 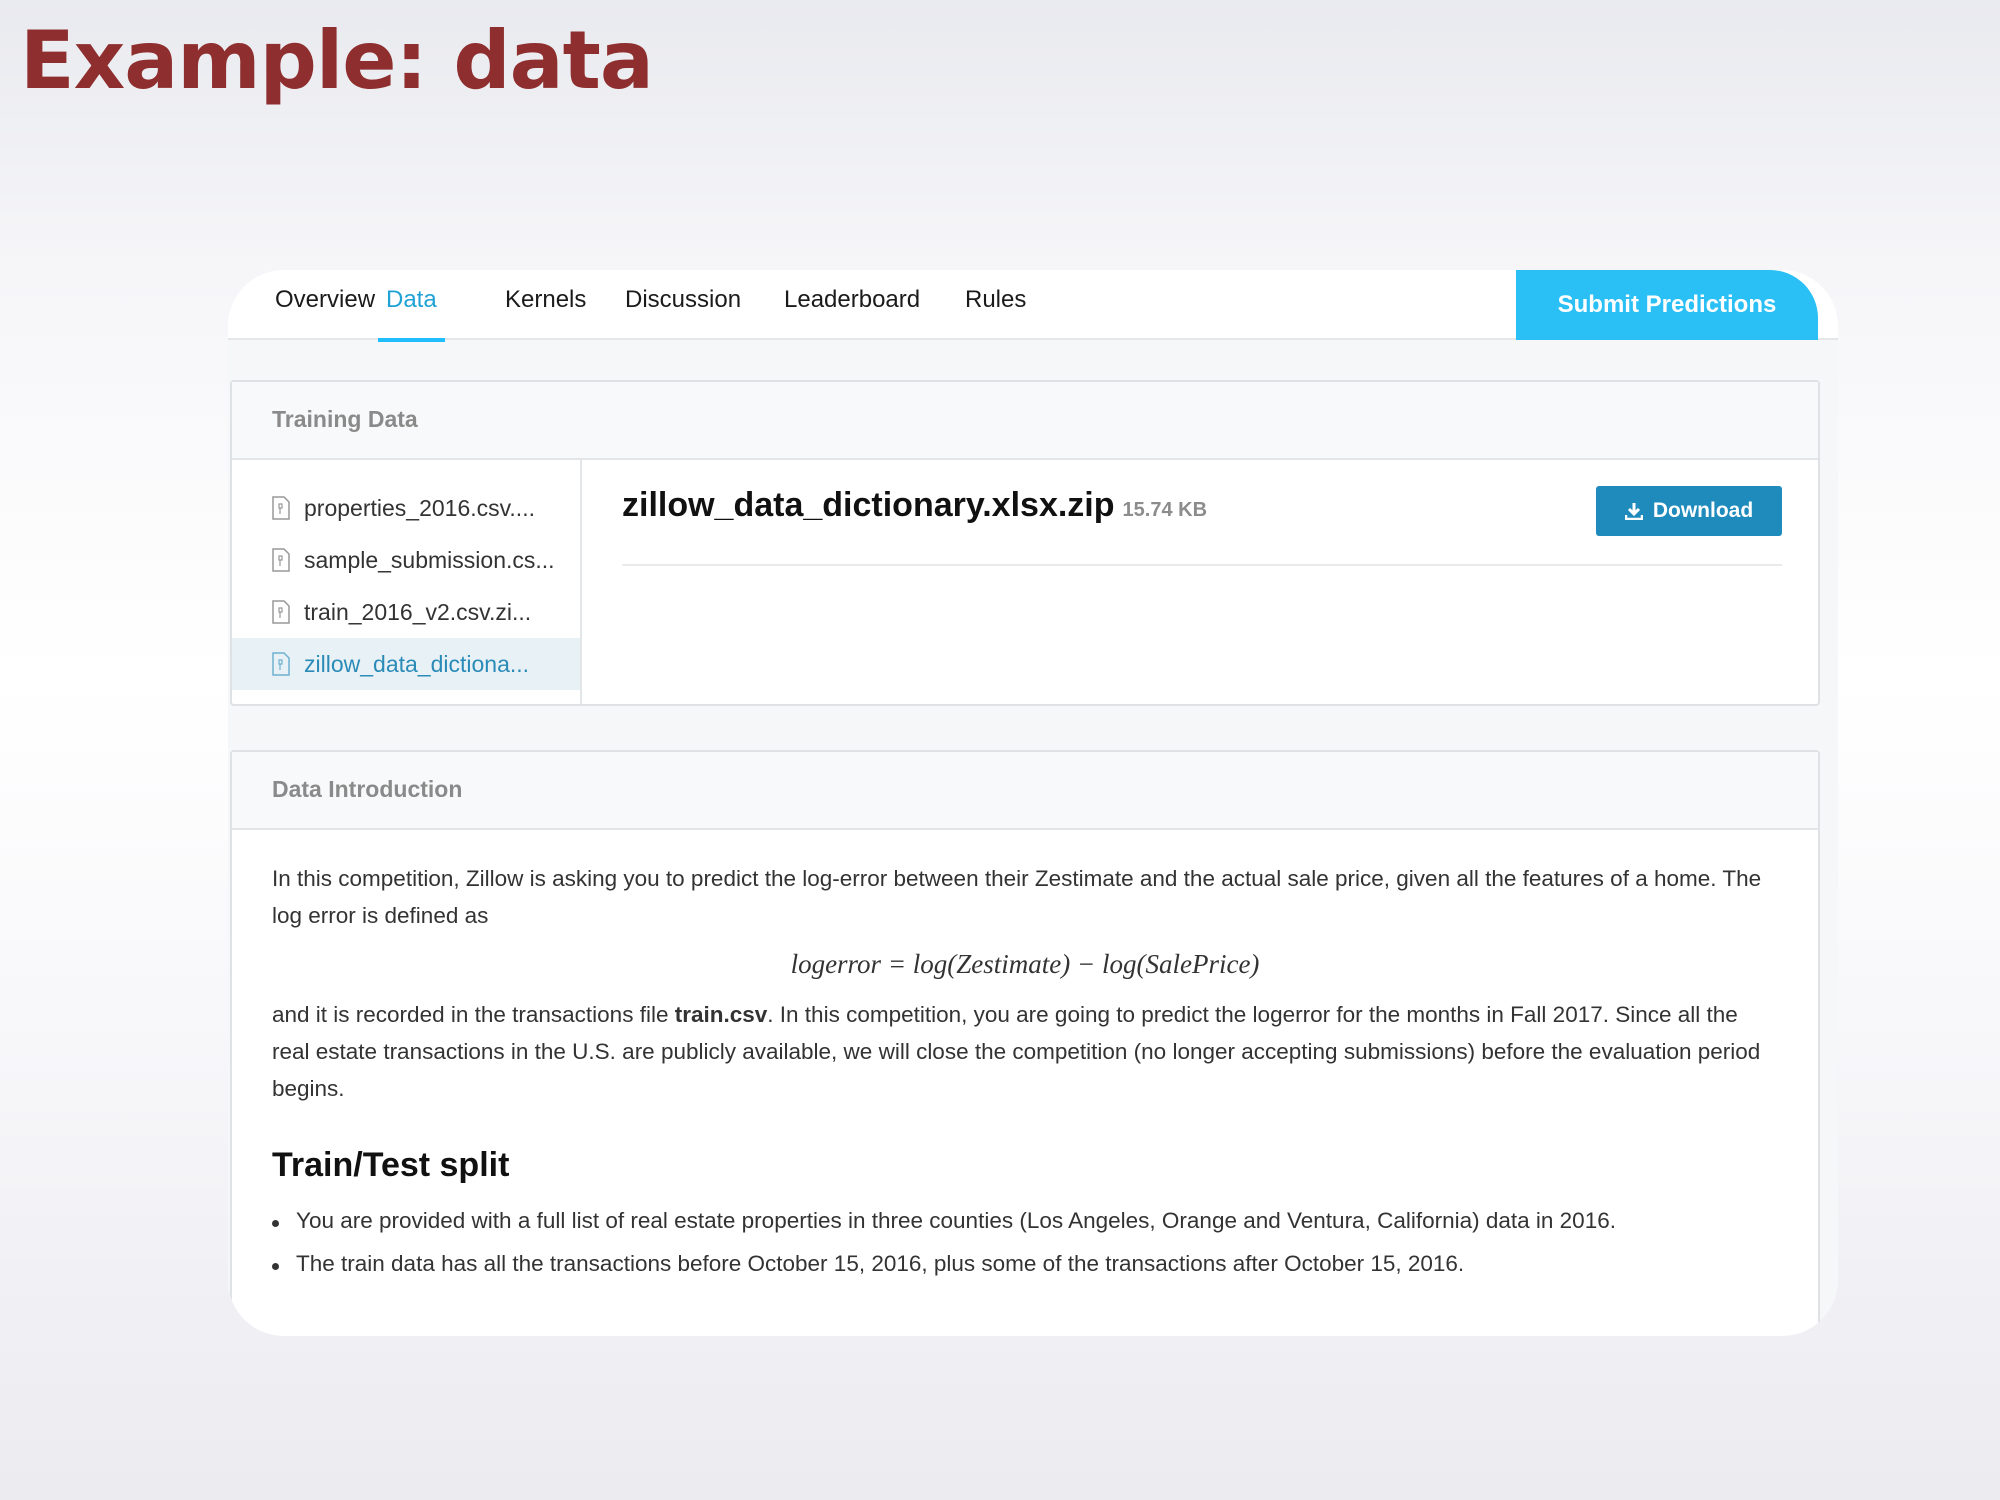 I want to click on training-data-header: Training Data, so click(x=1025, y=421).